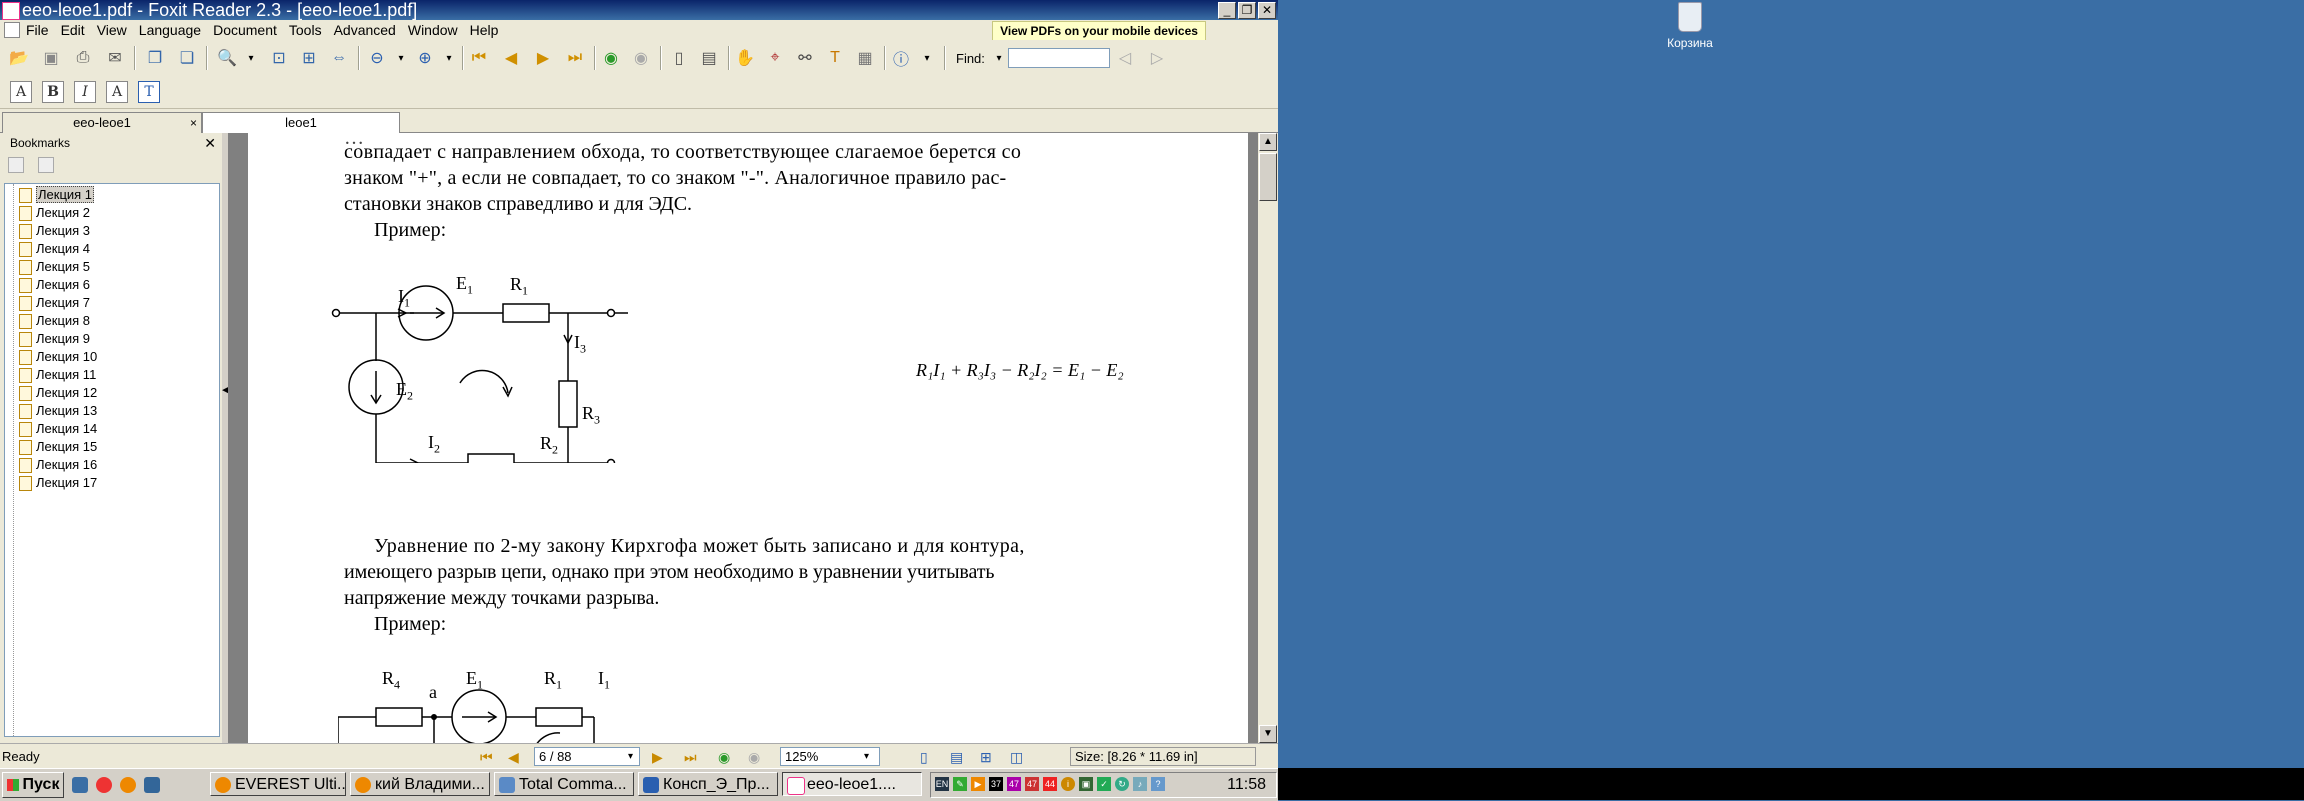 The image size is (2304, 801). I want to click on mobile-promo-link: View PDFs on your mobile devices, so click(1099, 31).